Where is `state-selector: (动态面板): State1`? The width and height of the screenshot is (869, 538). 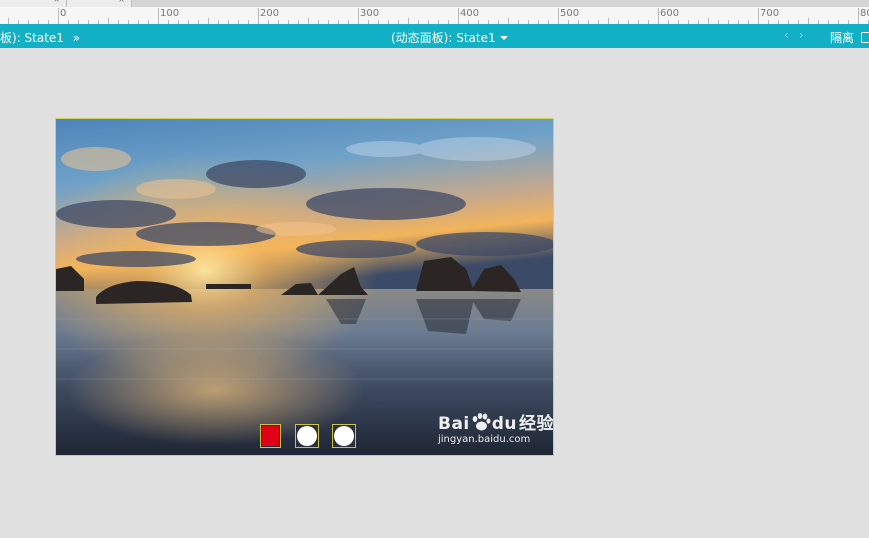 state-selector: (动态面板): State1 is located at coordinates (449, 37).